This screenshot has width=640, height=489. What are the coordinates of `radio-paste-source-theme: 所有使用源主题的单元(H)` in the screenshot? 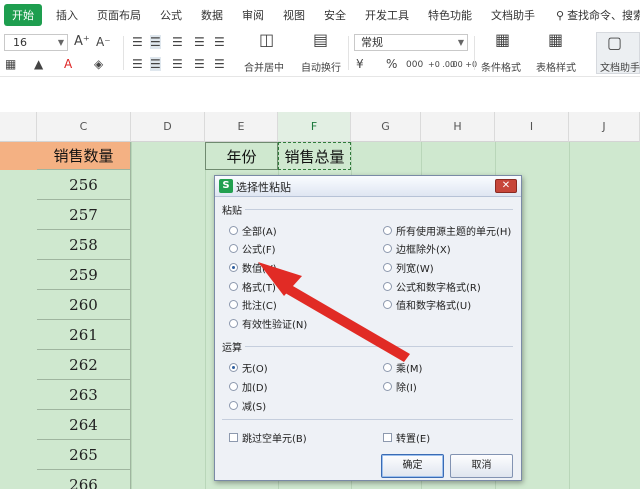 It's located at (447, 230).